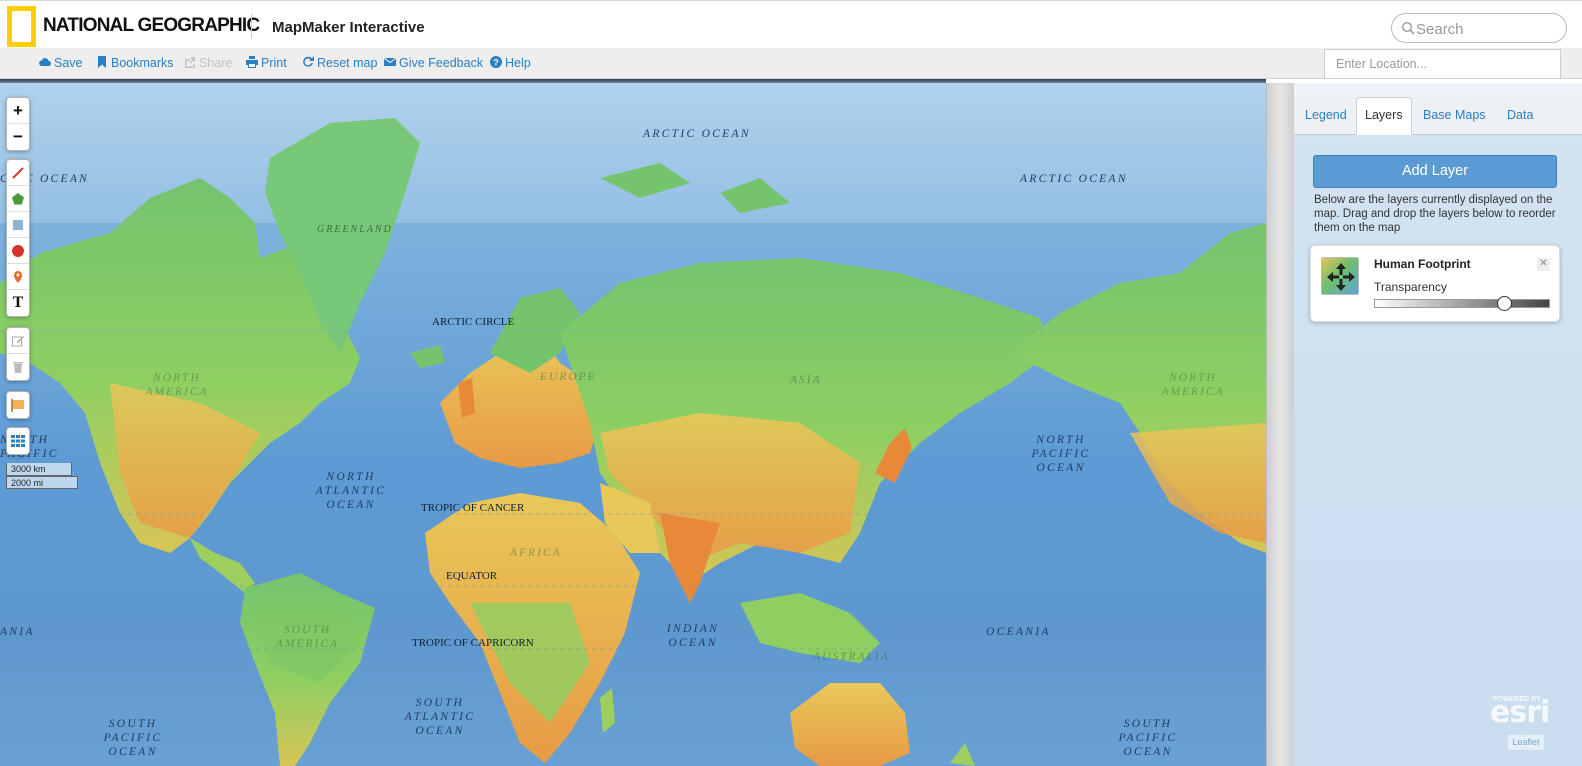 The width and height of the screenshot is (1582, 766). I want to click on print-label: Print, so click(274, 63).